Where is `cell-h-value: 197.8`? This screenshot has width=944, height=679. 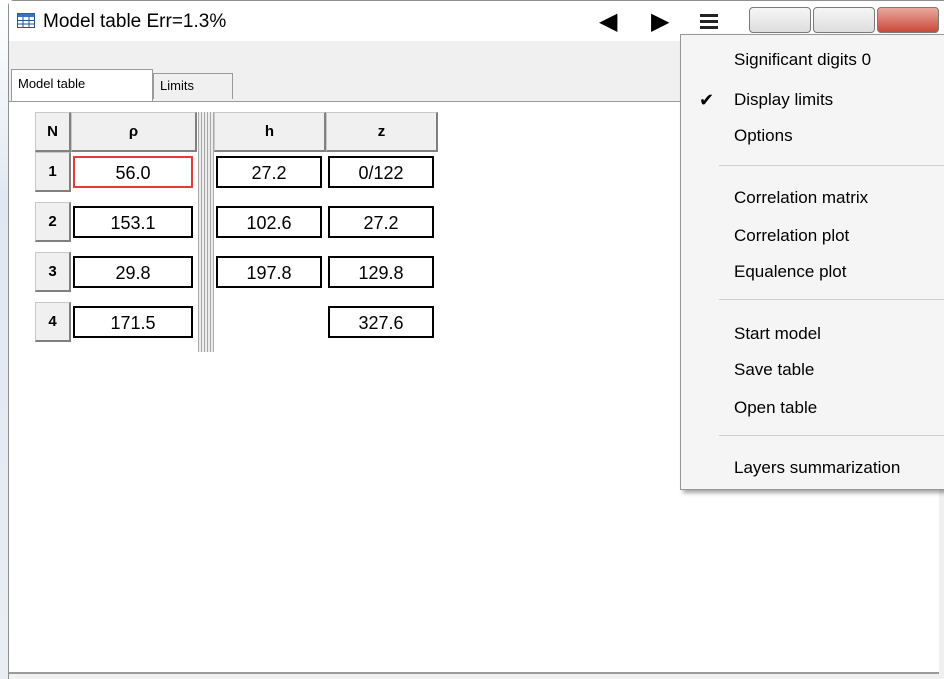
cell-h-value: 197.8 is located at coordinates (269, 272).